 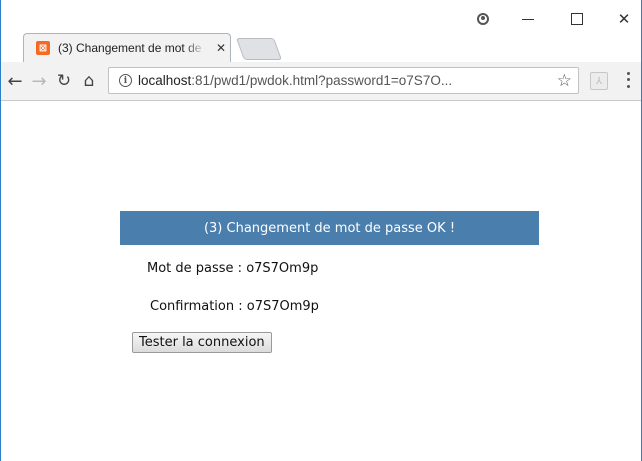 I want to click on maximize-button, so click(x=577, y=19).